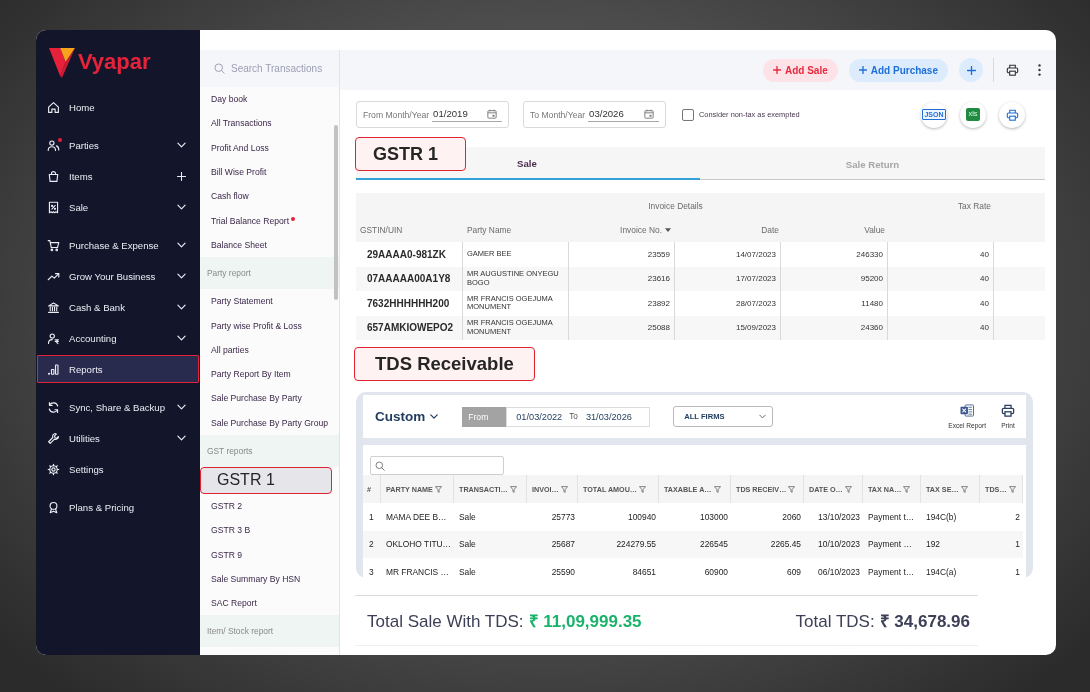 This screenshot has width=1090, height=692. Describe the element at coordinates (53, 245) in the screenshot. I see `cart-icon` at that location.